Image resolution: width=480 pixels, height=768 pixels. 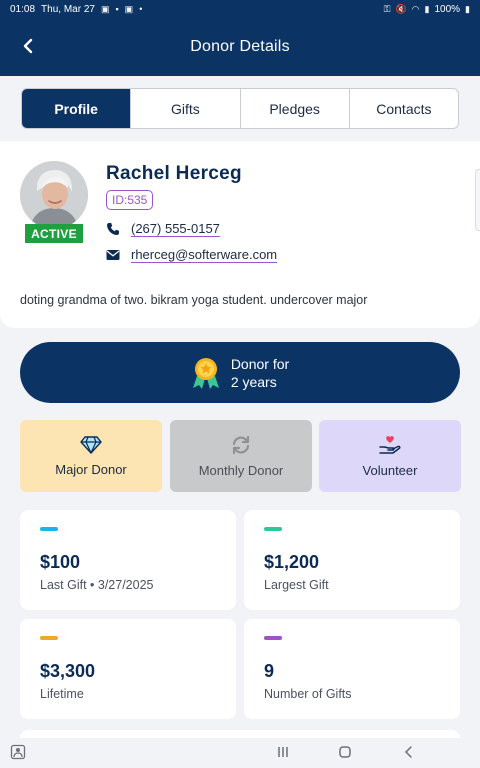 I want to click on volunteer-label: Volunteer, so click(x=390, y=470).